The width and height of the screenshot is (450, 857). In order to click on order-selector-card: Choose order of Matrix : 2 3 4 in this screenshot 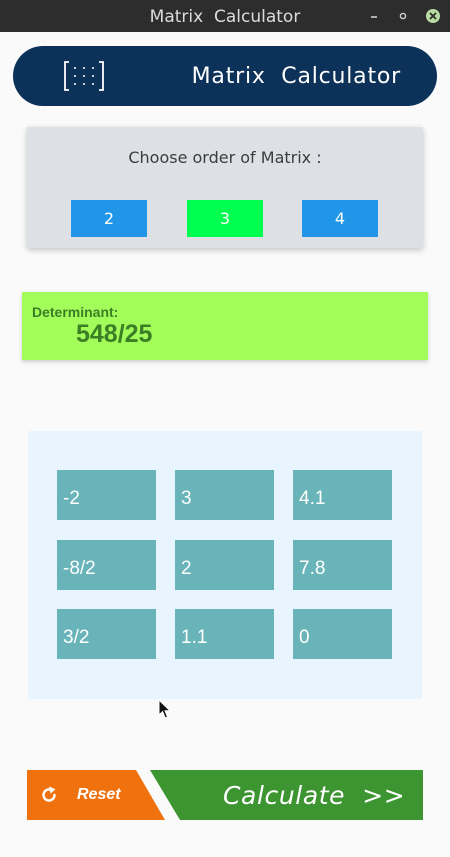, I will do `click(225, 187)`.